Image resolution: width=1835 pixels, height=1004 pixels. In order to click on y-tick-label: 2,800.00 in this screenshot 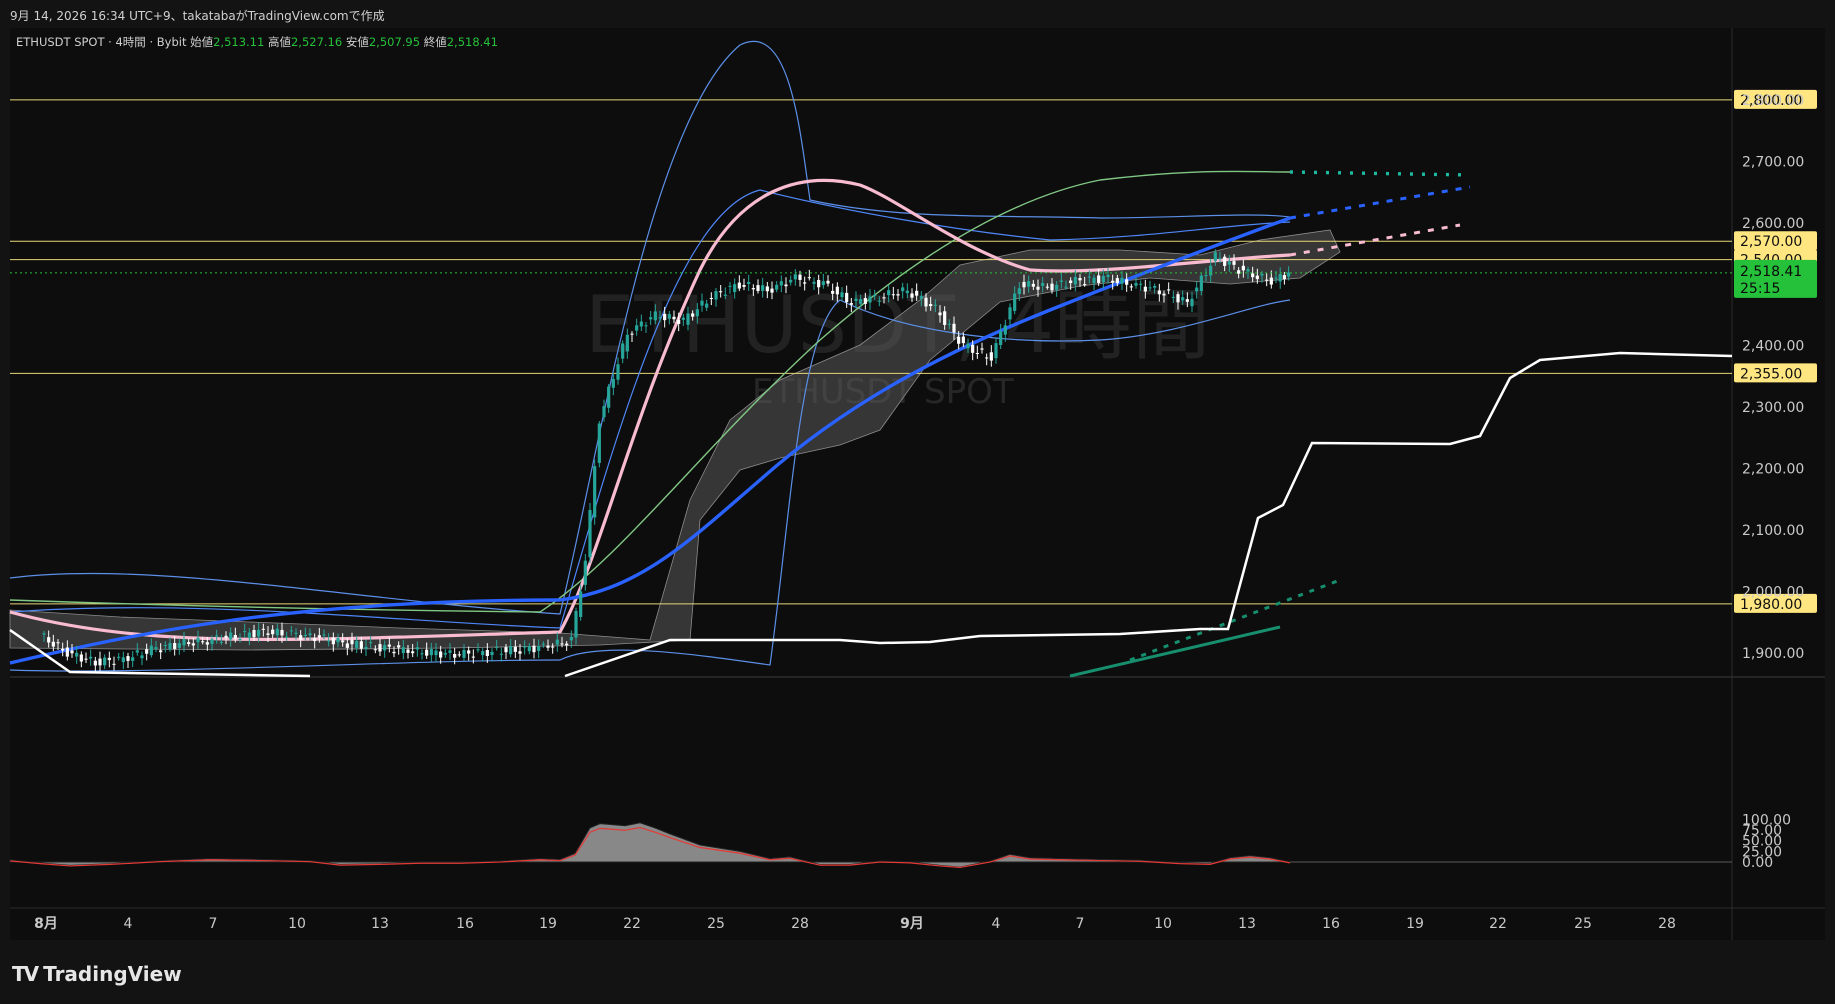, I will do `click(1773, 101)`.